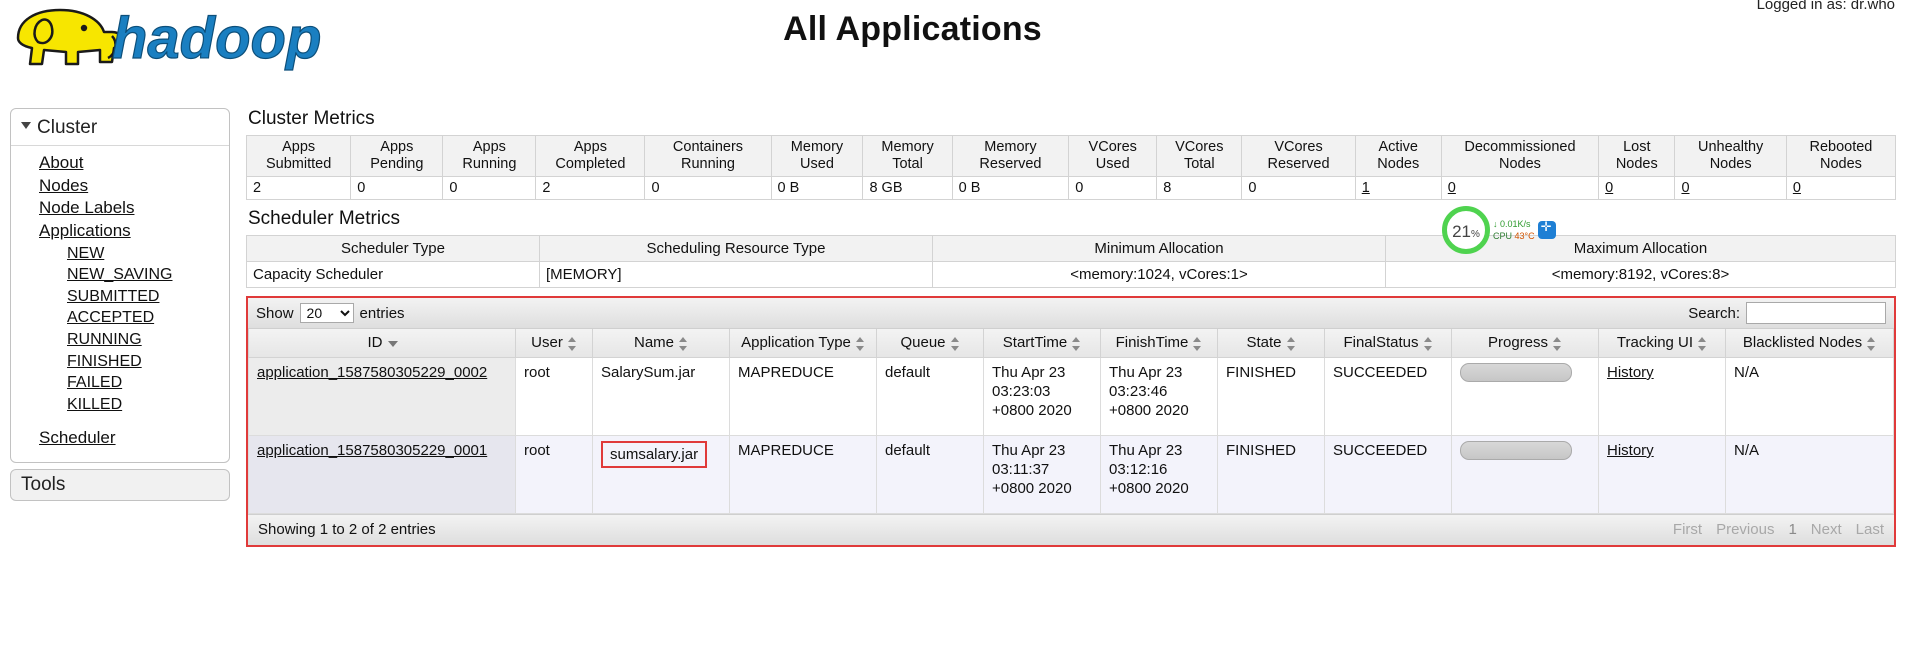 This screenshot has height=665, width=1905. I want to click on sidebar-item-failed: FAILED, so click(120, 383).